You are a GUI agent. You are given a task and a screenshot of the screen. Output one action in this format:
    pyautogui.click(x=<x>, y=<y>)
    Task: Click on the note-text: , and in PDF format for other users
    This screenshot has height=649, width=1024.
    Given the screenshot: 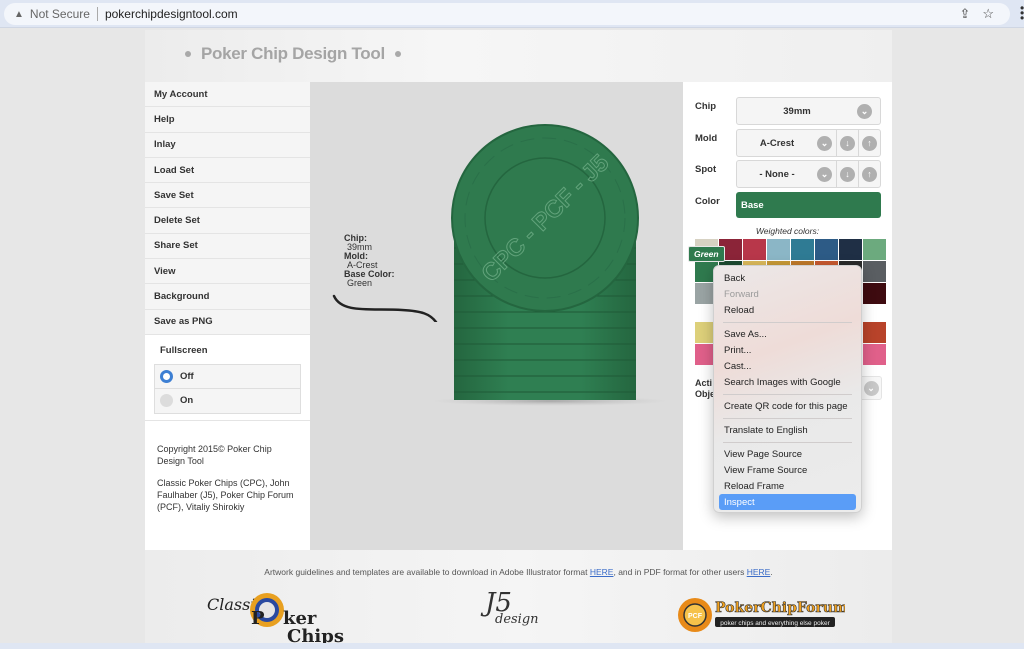 What is the action you would take?
    pyautogui.click(x=680, y=572)
    